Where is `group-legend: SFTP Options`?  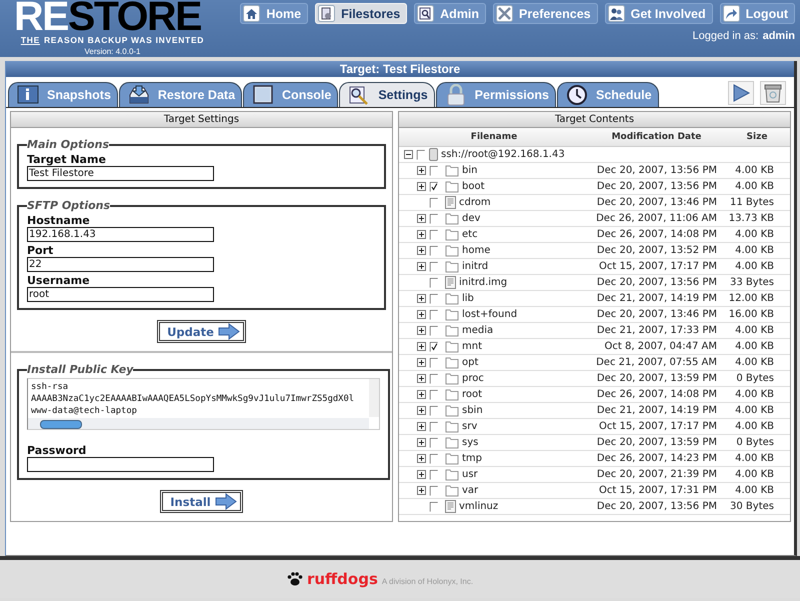 group-legend: SFTP Options is located at coordinates (68, 205).